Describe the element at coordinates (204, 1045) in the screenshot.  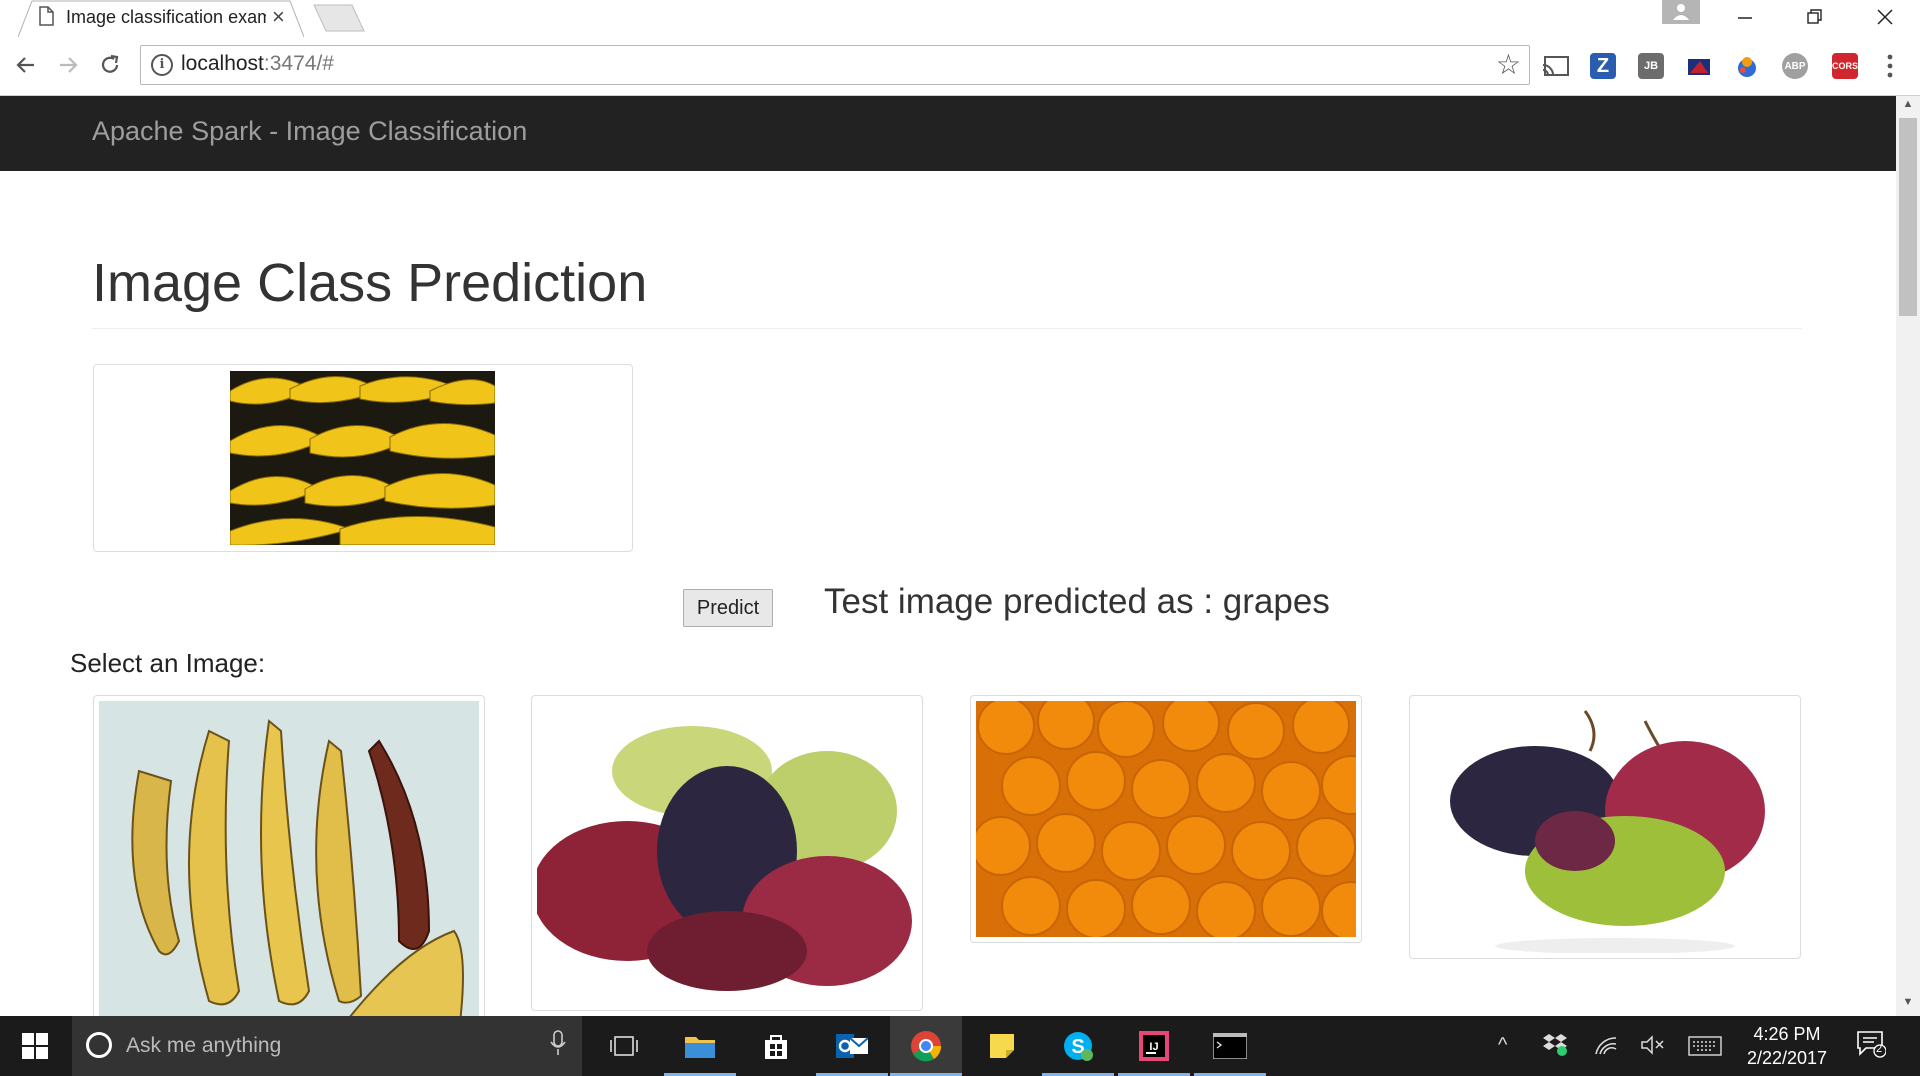
I see `search-placeholder: Ask me anything` at that location.